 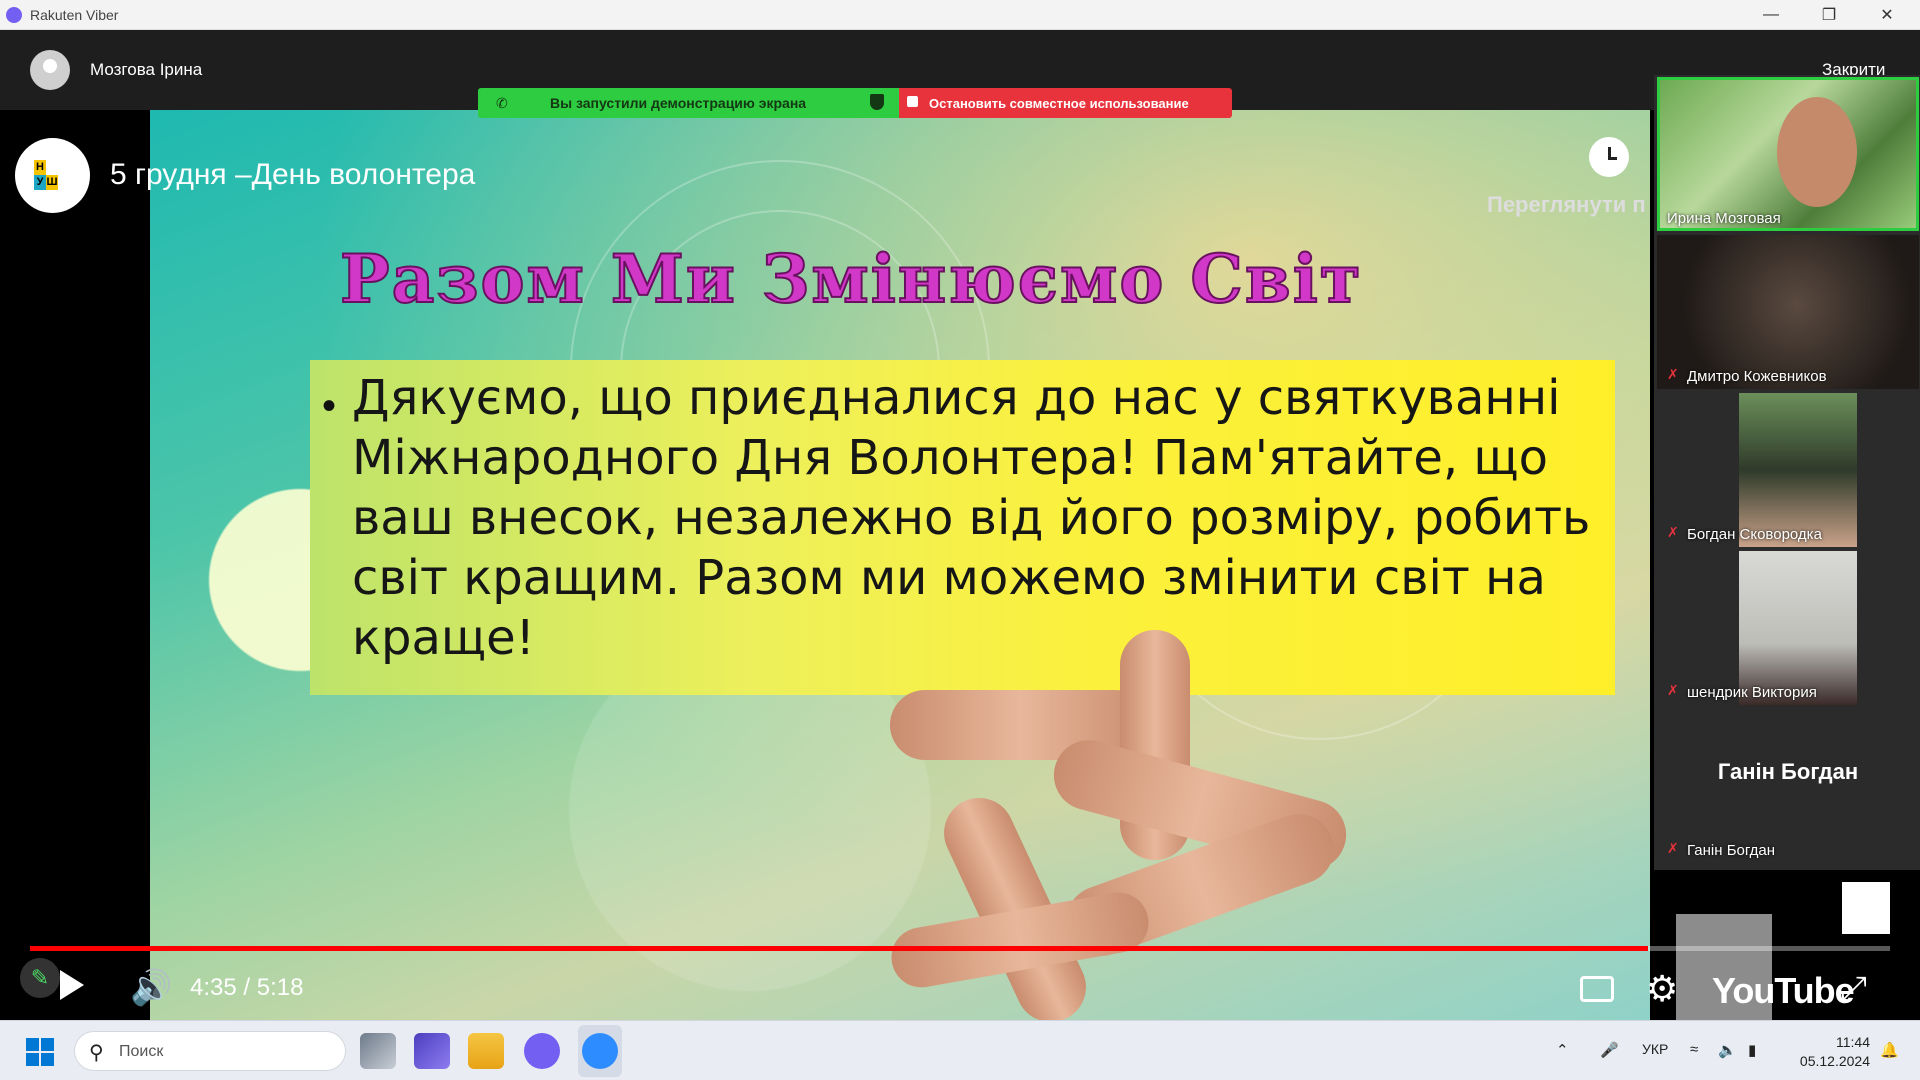 What do you see at coordinates (1609, 157) in the screenshot?
I see `watch-later-icon` at bounding box center [1609, 157].